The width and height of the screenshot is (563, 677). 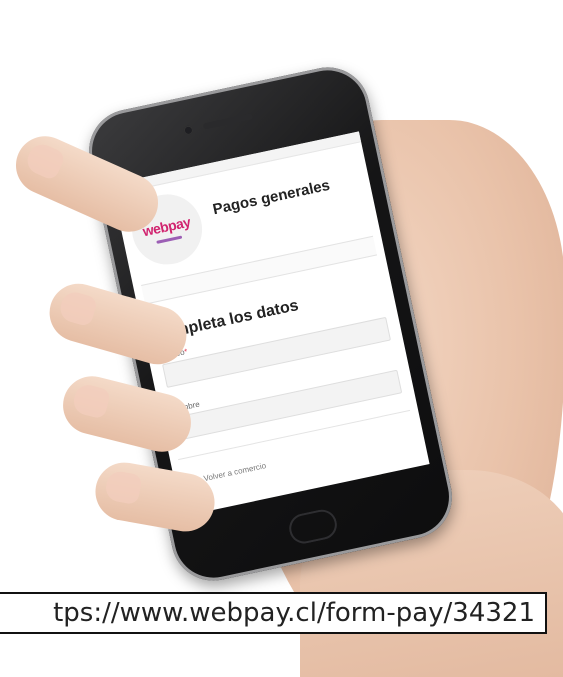 I want to click on url-caption-box: tps://www.webpay.cl/form-pay/34321, so click(x=273, y=613).